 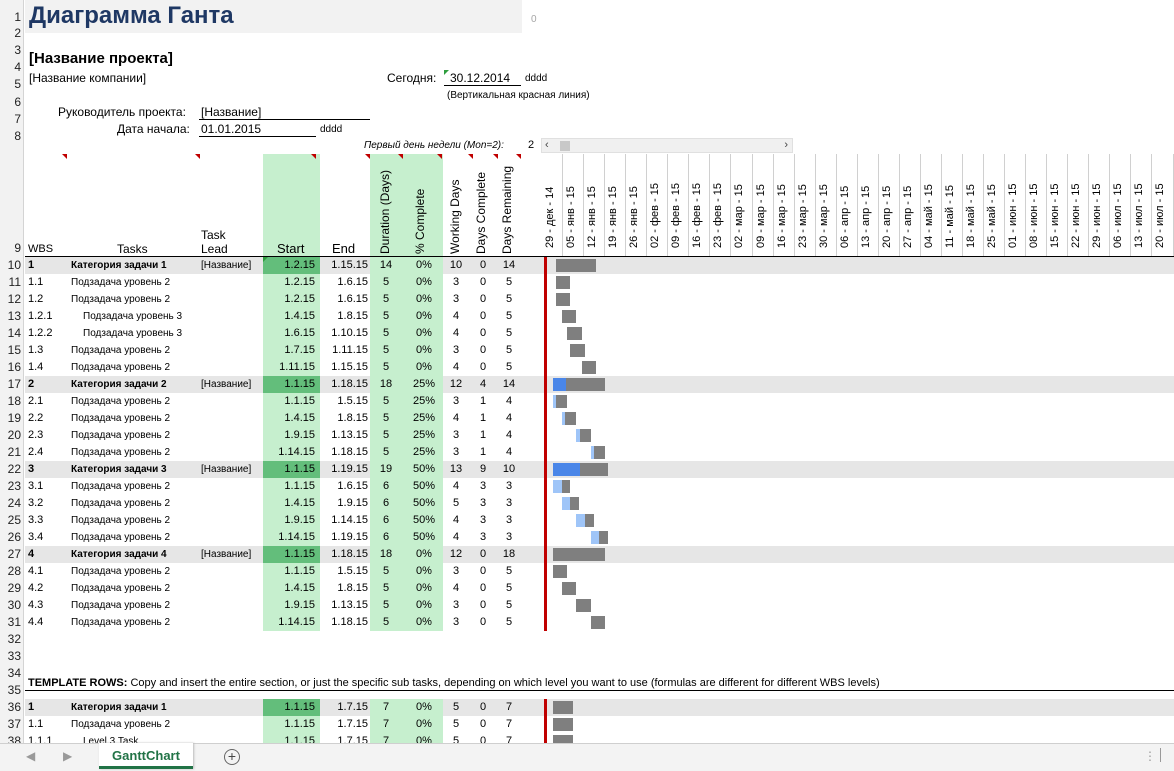 I want to click on days-complete-cell: 4, so click(x=483, y=384).